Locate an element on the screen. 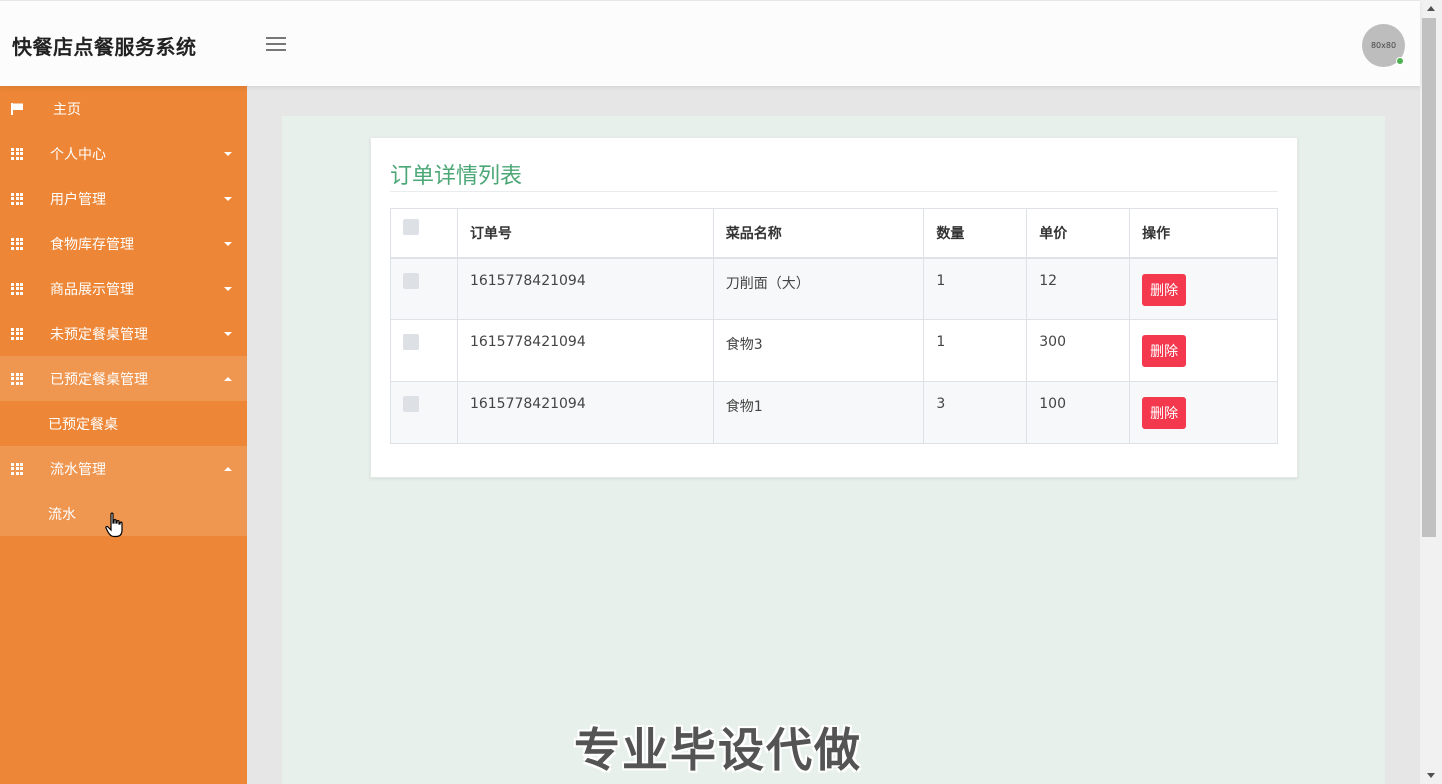 Image resolution: width=1442 pixels, height=784 pixels. scroll-up-arrow-icon is located at coordinates (1431, 8).